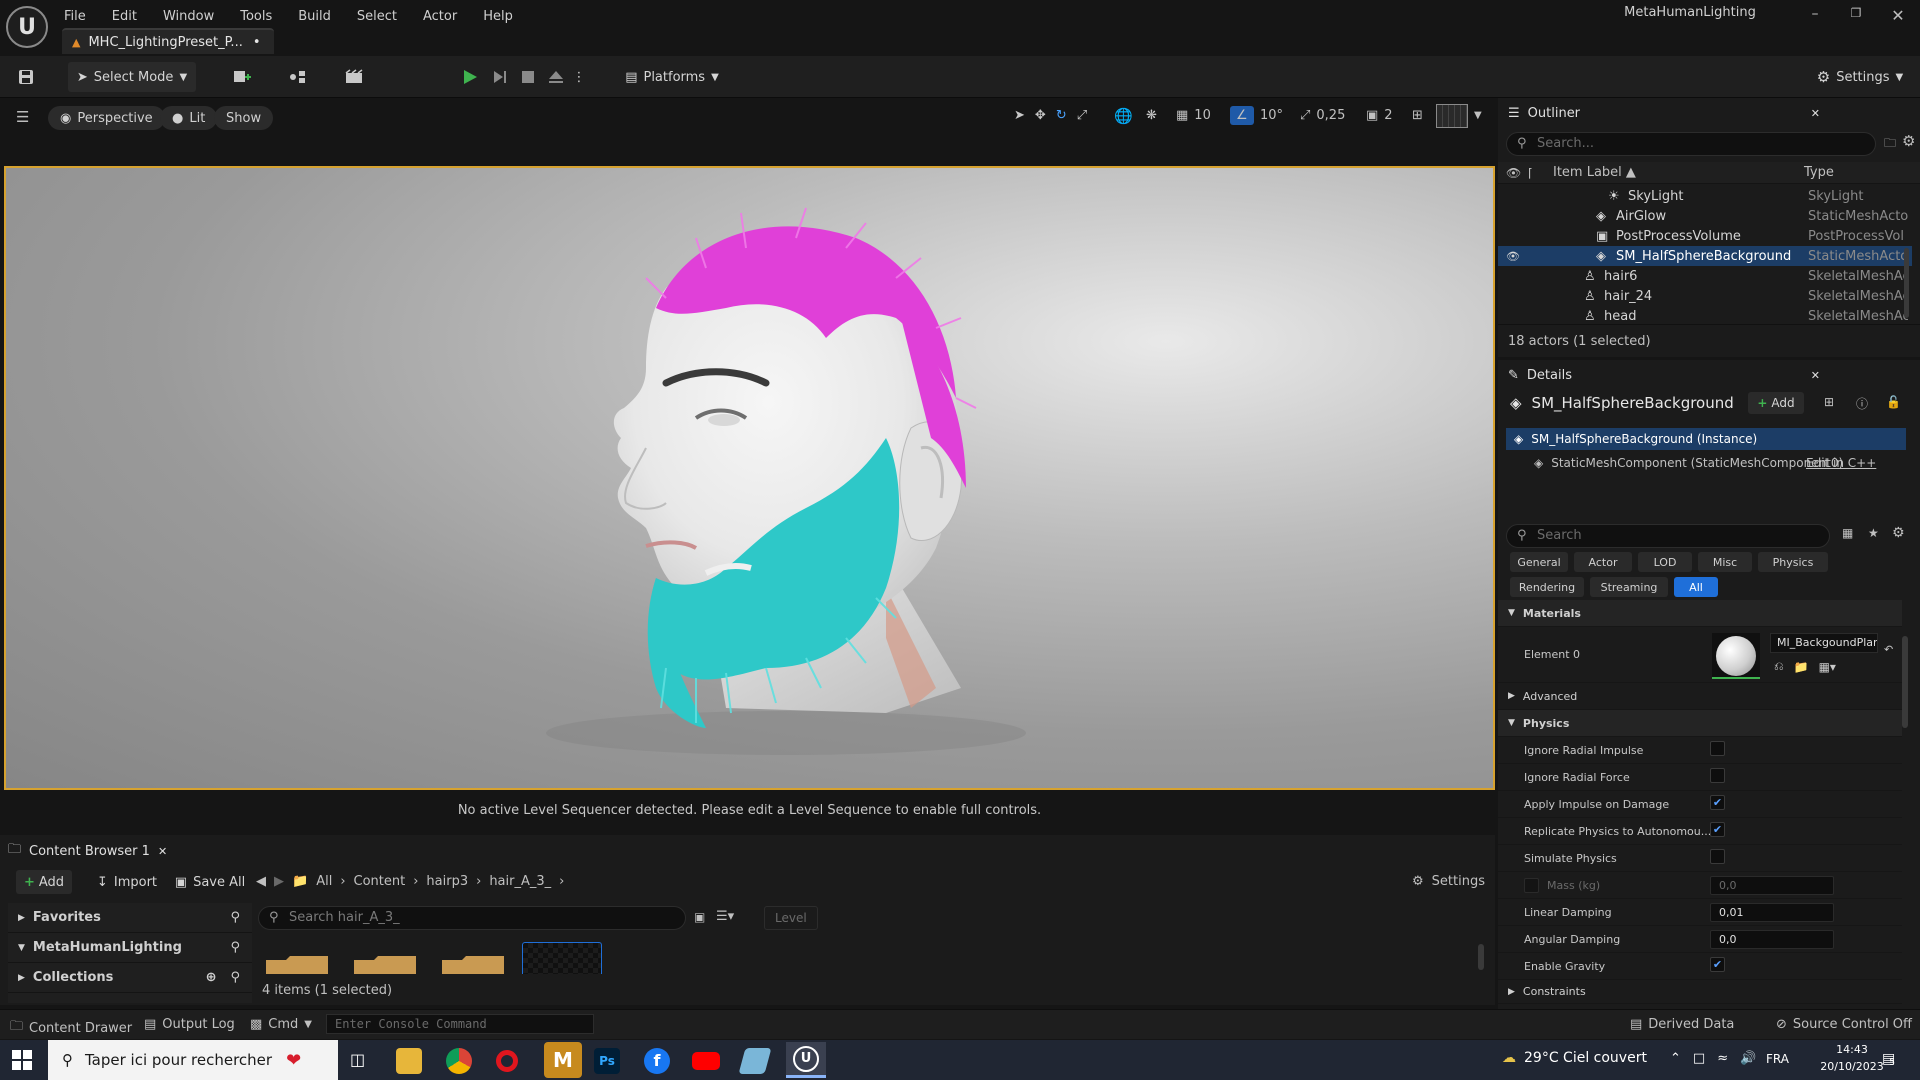  Describe the element at coordinates (27, 27) in the screenshot. I see `unreal-logo: U` at that location.